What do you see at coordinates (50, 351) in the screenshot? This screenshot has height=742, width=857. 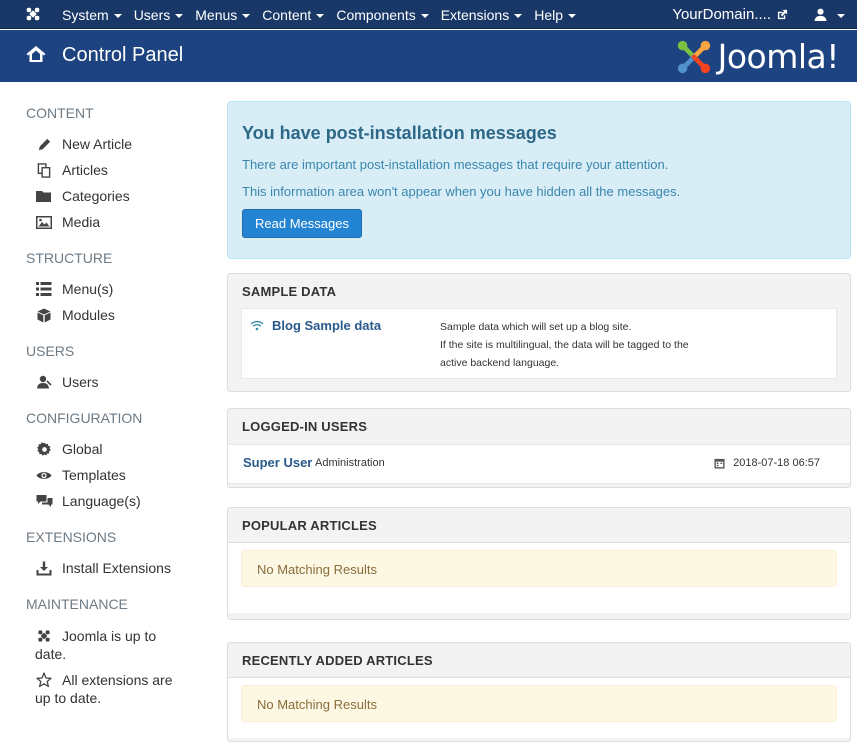 I see `sidebar-heading-users: USERS` at bounding box center [50, 351].